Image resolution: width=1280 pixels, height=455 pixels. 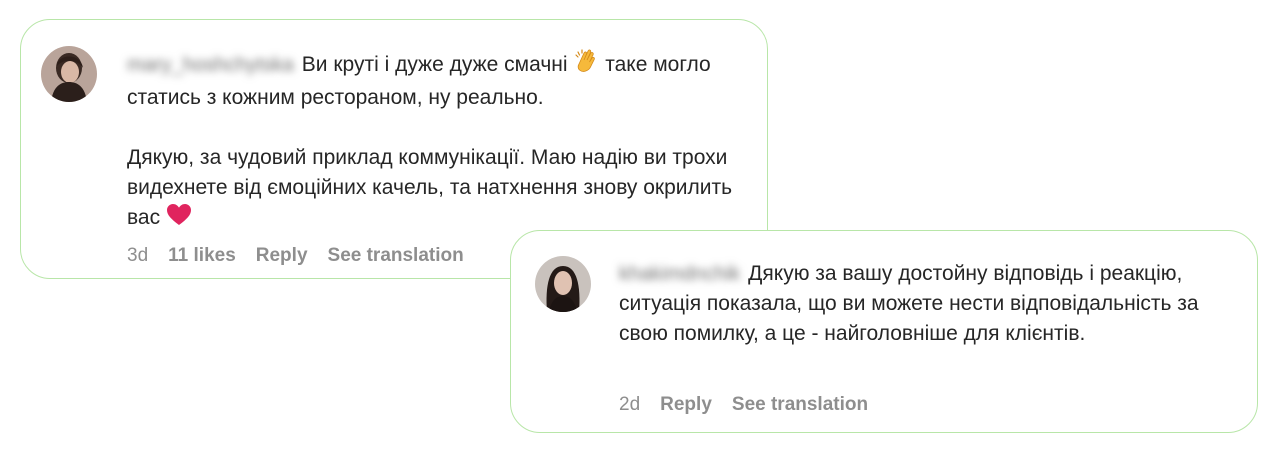 What do you see at coordinates (202, 256) in the screenshot?
I see `likes-count: 11 likes` at bounding box center [202, 256].